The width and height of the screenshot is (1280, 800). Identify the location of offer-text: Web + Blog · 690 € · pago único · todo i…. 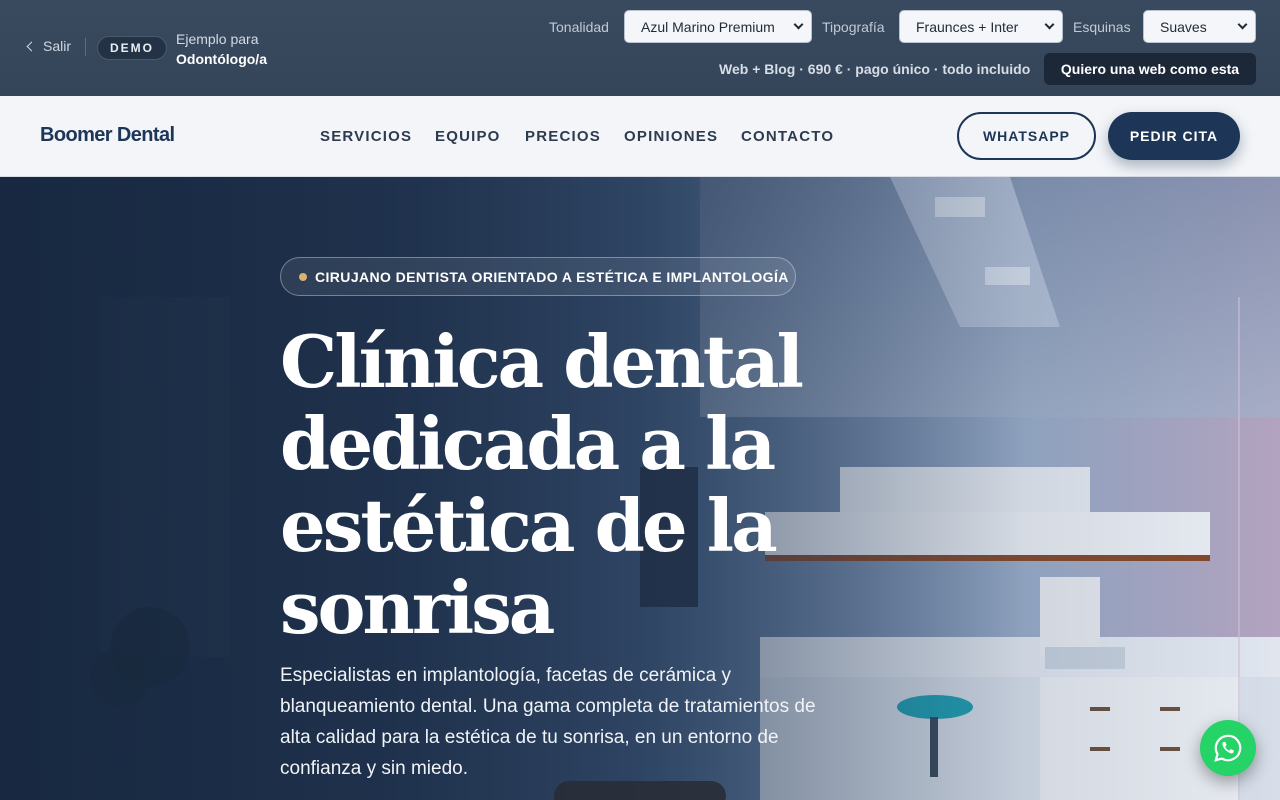
(875, 69).